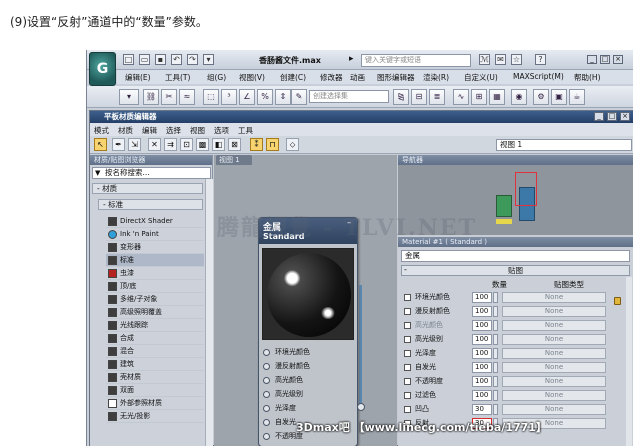 The height and width of the screenshot is (446, 633). Describe the element at coordinates (129, 97) in the screenshot. I see `undo-dropdown-icon: ▾` at that location.